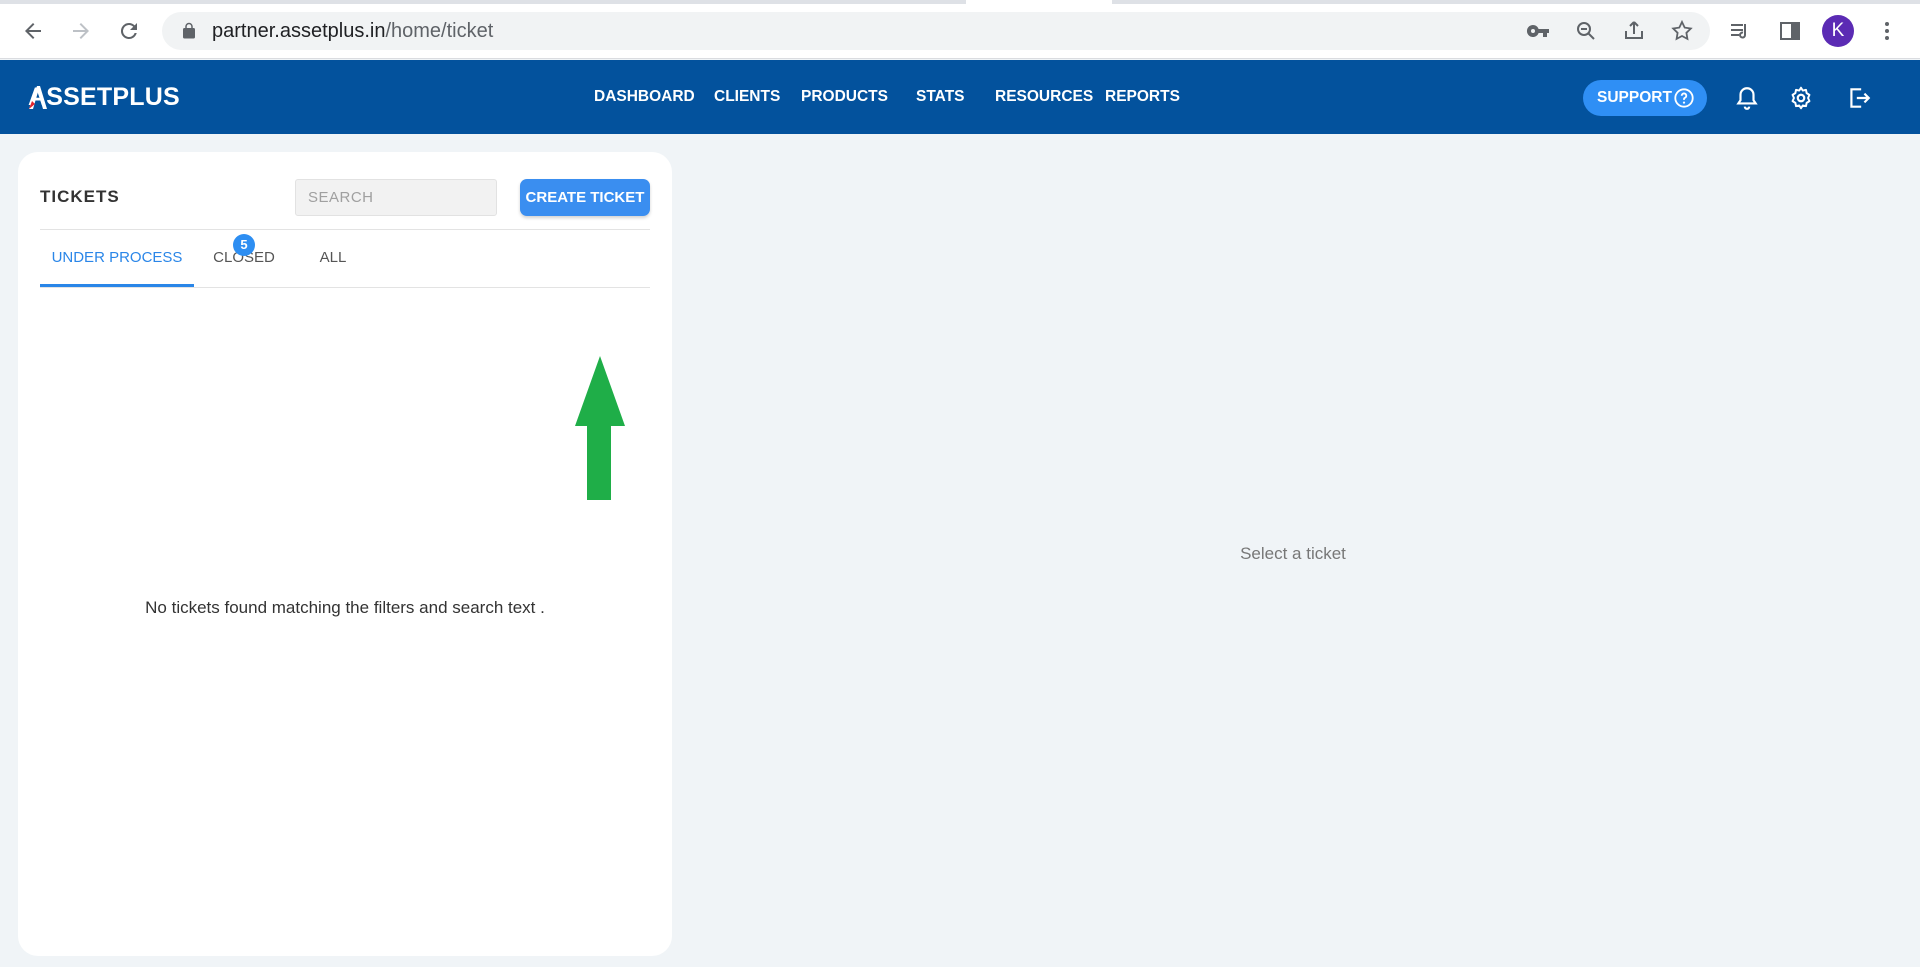 The image size is (1920, 967). Describe the element at coordinates (844, 97) in the screenshot. I see `nav-products: PRODUCTS` at that location.